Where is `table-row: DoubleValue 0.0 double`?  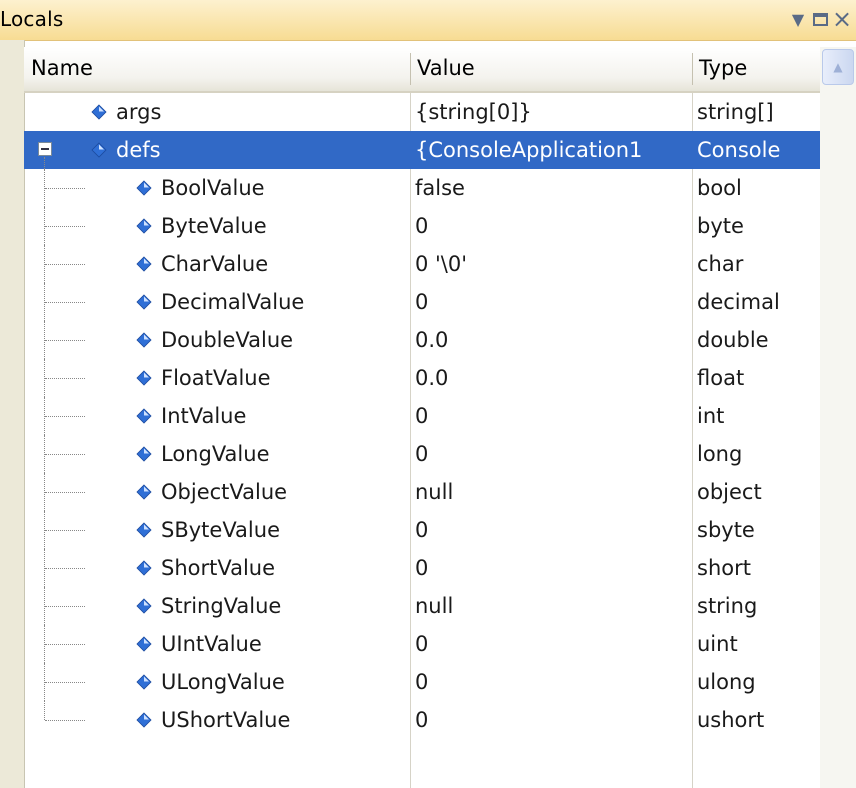 table-row: DoubleValue 0.0 double is located at coordinates (422, 340).